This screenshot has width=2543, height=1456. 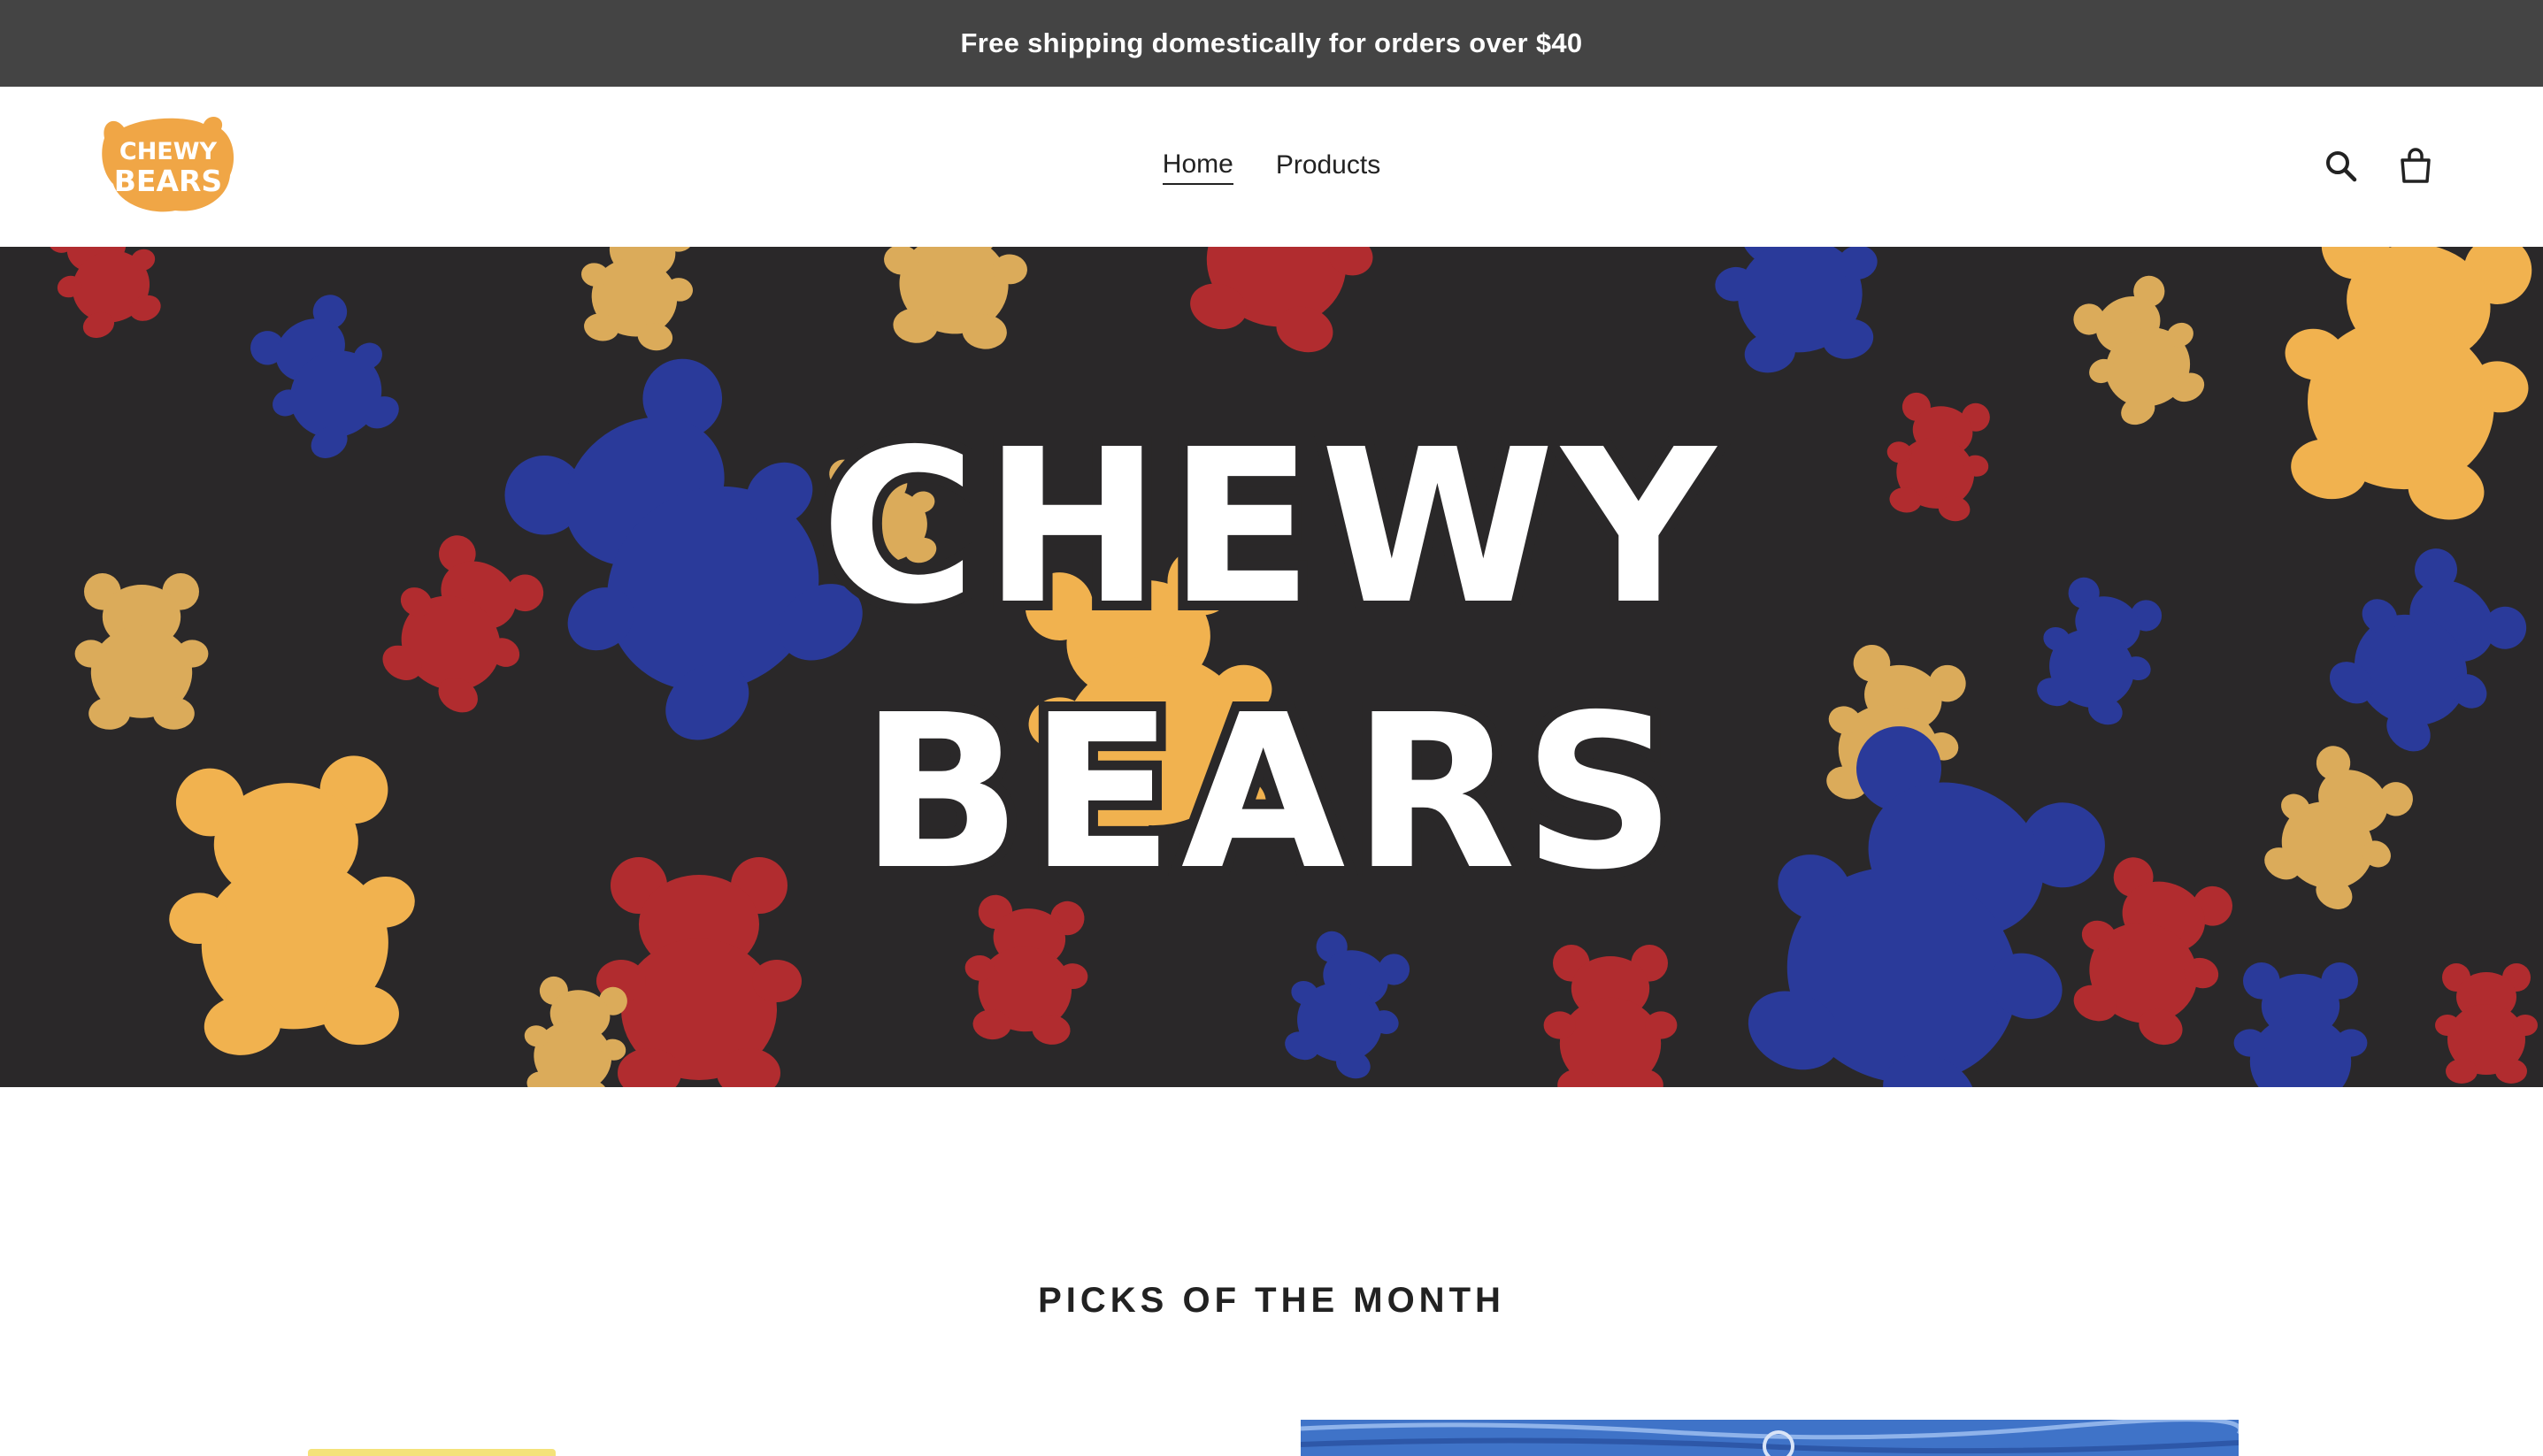 I want to click on site-header: CHEWY BEARS Home Products, so click(x=1271, y=167).